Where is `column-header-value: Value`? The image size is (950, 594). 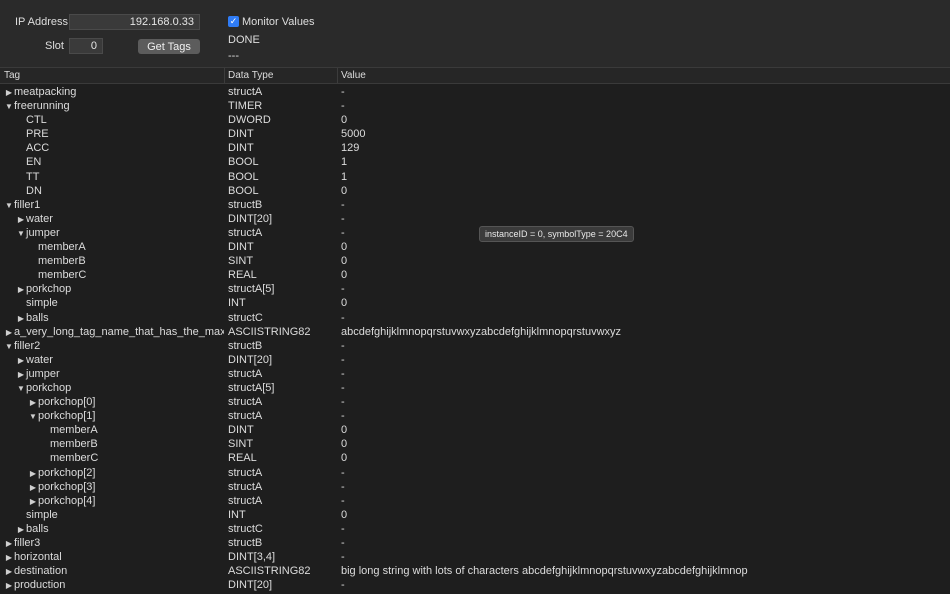
column-header-value: Value is located at coordinates (353, 75).